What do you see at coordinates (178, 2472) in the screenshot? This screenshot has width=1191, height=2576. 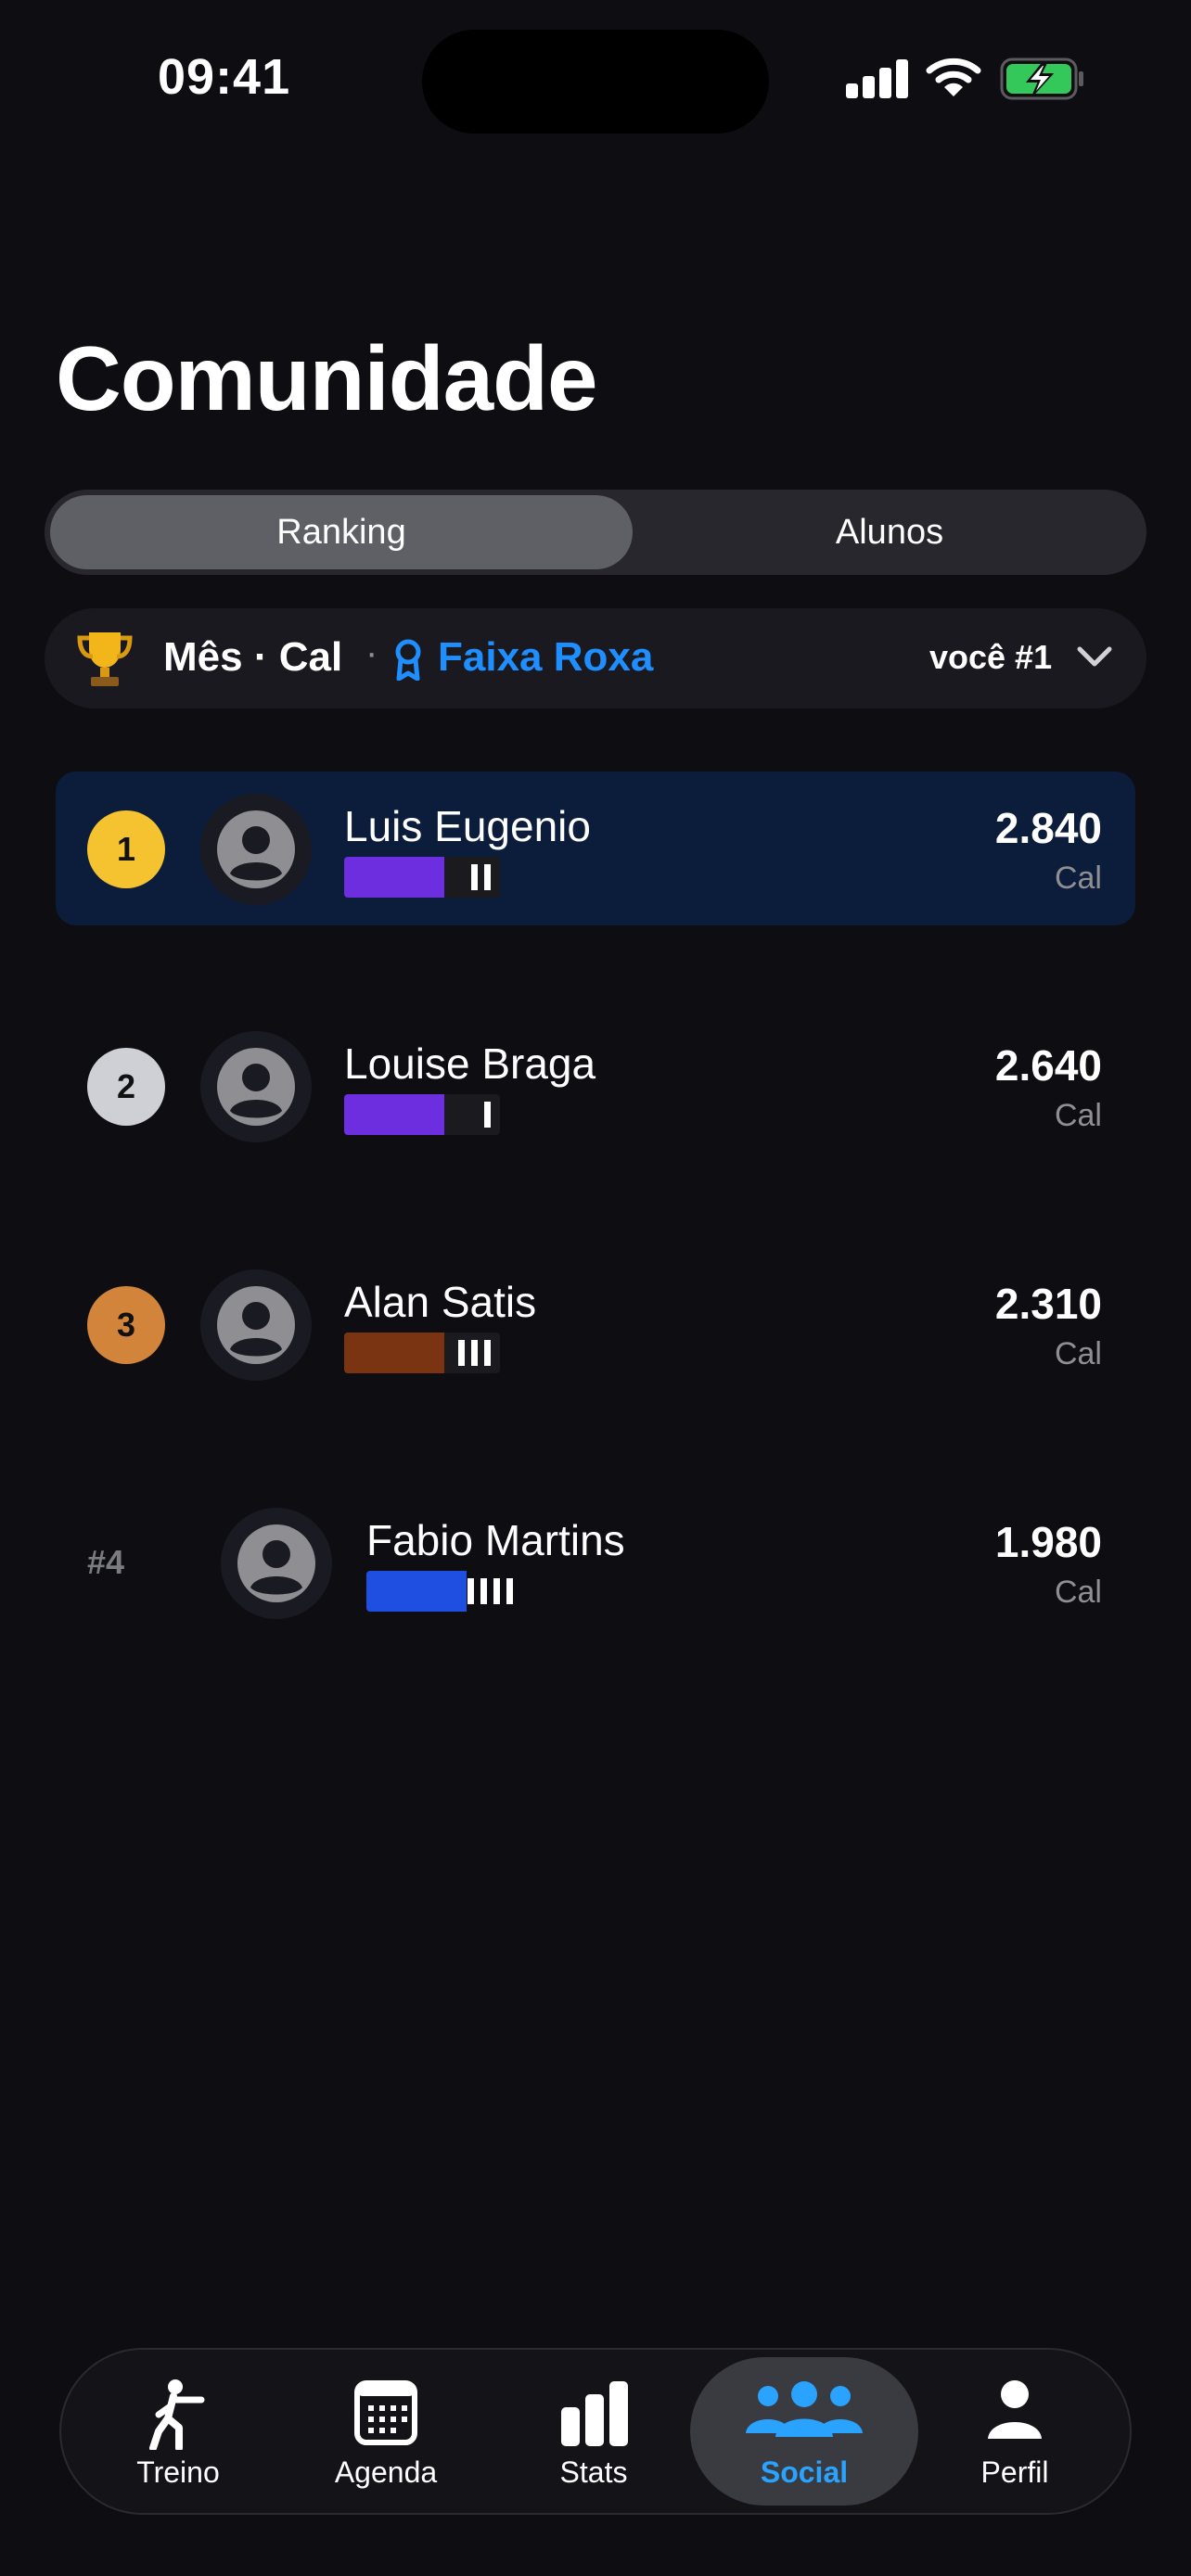 I see `tab-label: Treino` at bounding box center [178, 2472].